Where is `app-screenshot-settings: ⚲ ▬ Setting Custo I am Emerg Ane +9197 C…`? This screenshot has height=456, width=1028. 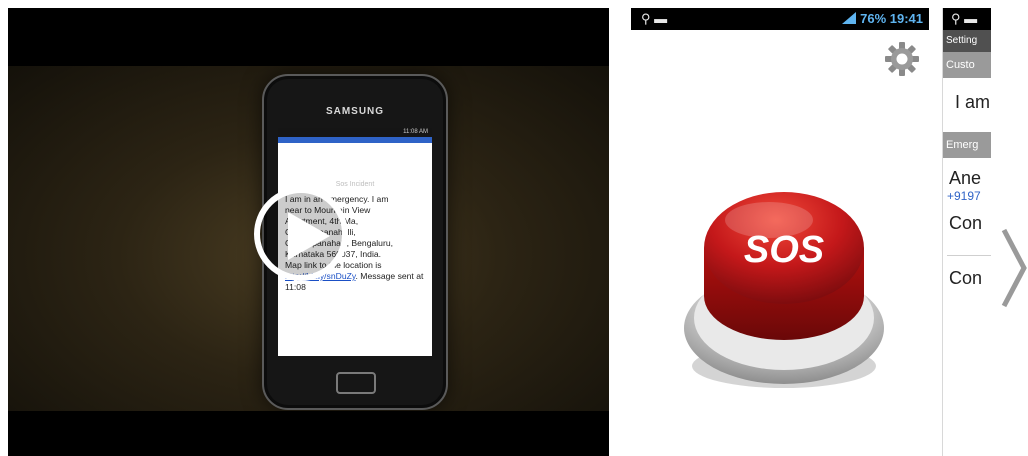
app-screenshot-settings: ⚲ ▬ Setting Custo I am Emerg Ane +9197 C… is located at coordinates (966, 232).